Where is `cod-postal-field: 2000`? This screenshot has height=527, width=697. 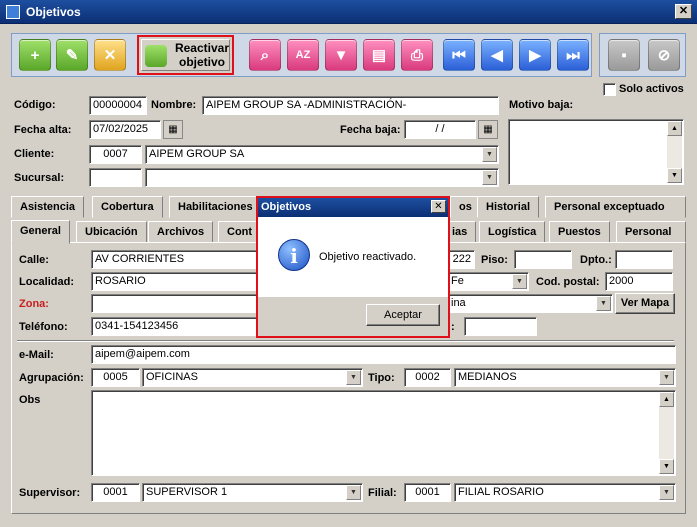
cod-postal-field: 2000 is located at coordinates (639, 281).